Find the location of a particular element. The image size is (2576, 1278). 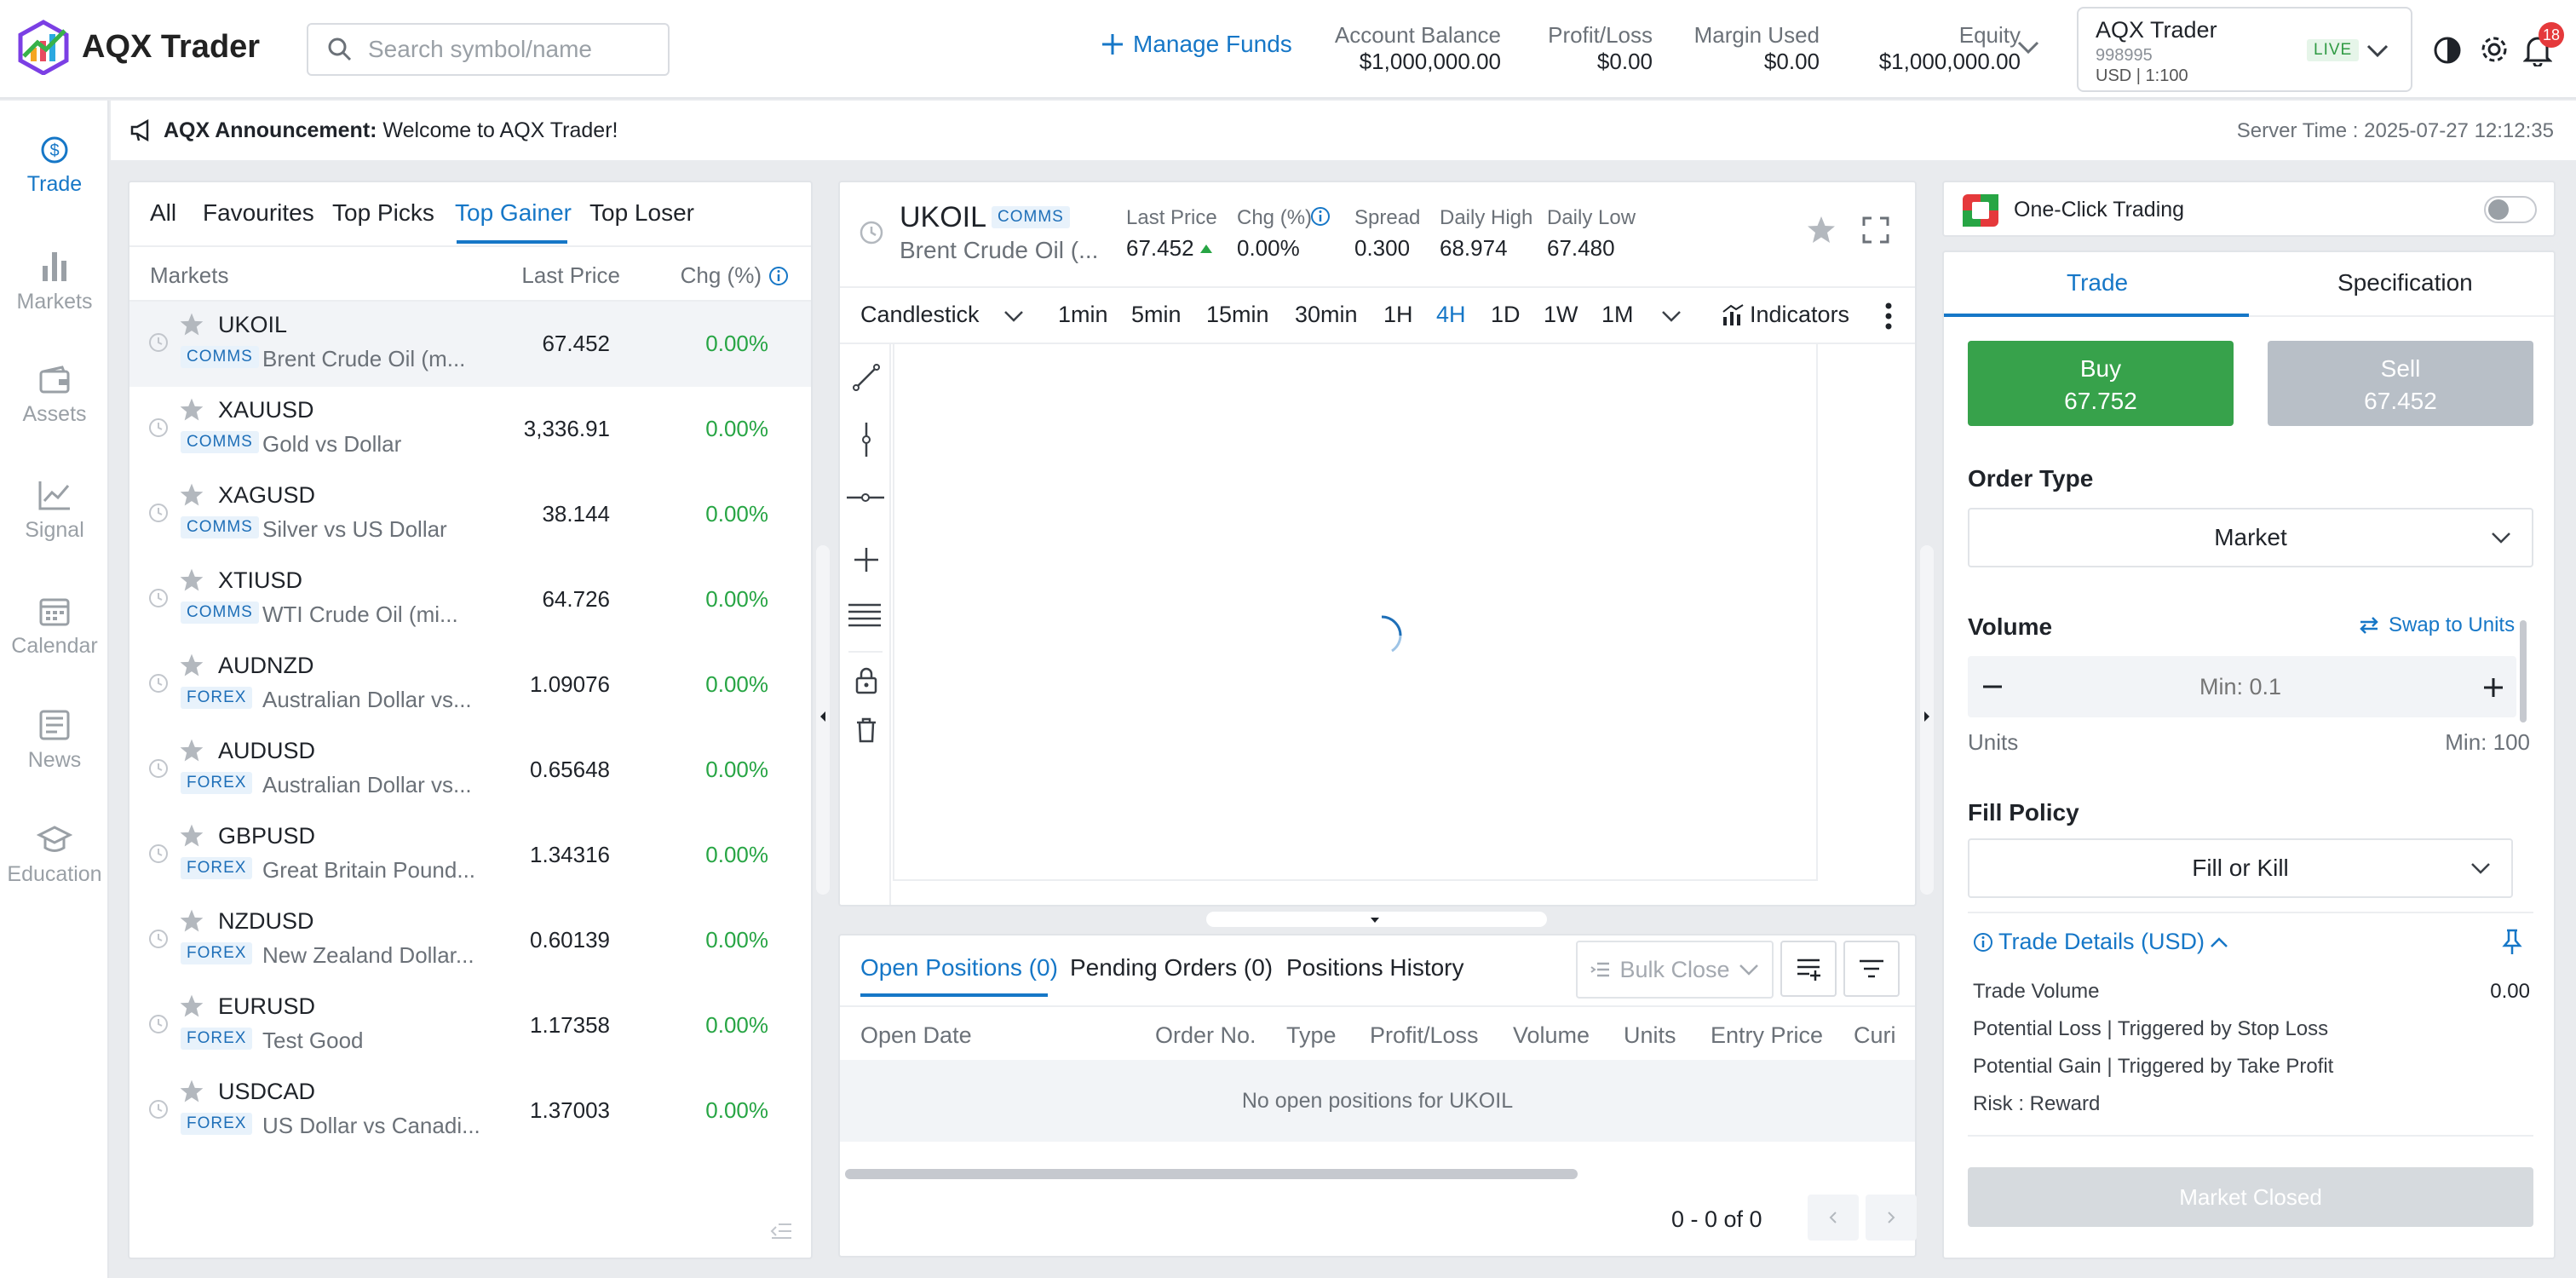

tab-top-gainer: Top Gainer is located at coordinates (513, 213).